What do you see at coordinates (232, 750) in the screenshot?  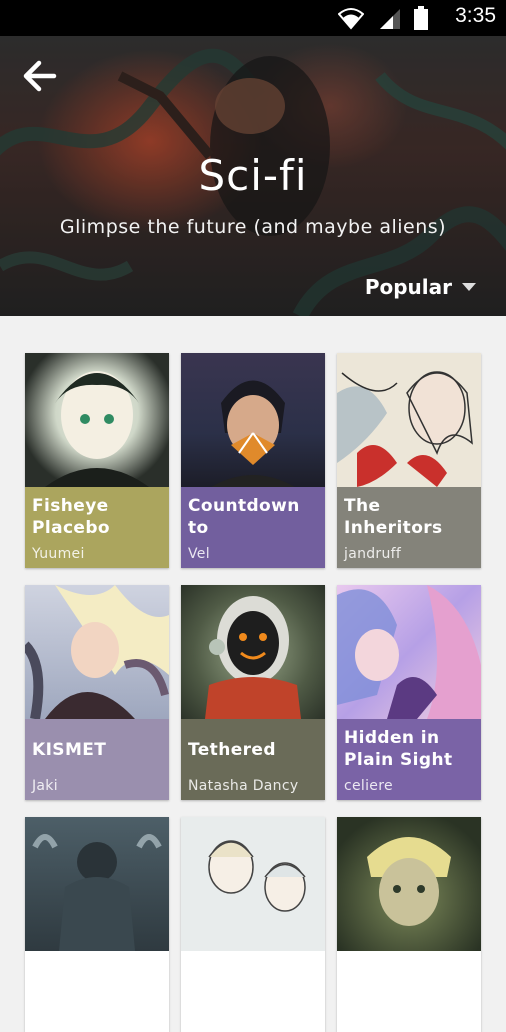 I see `comic-title: Tethered` at bounding box center [232, 750].